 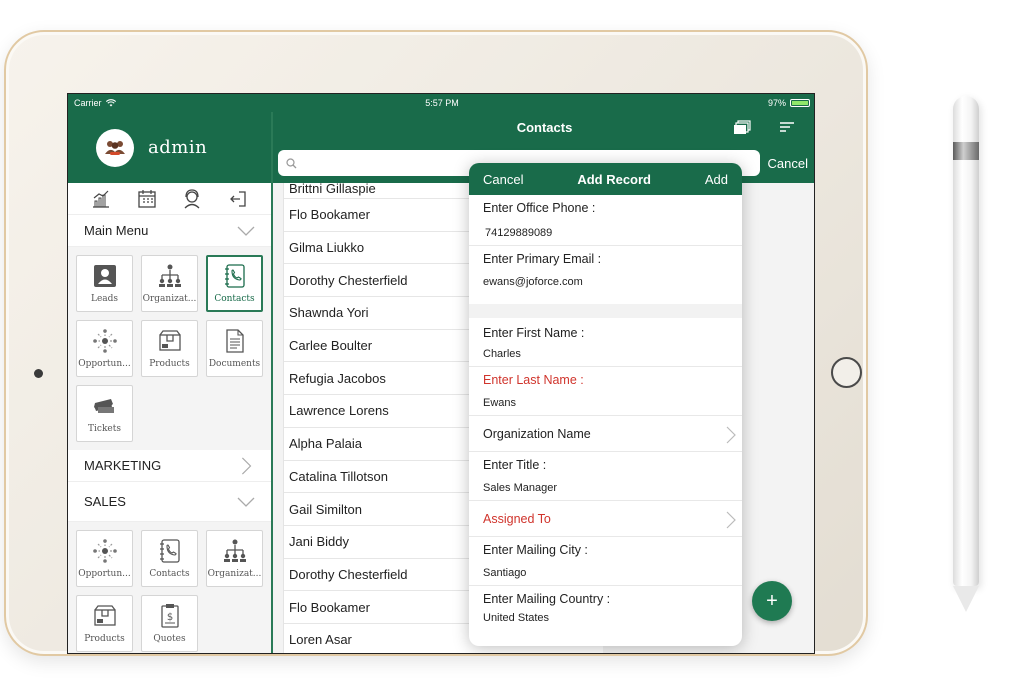 What do you see at coordinates (537, 433) in the screenshot?
I see `organization-name-label: Organization Name` at bounding box center [537, 433].